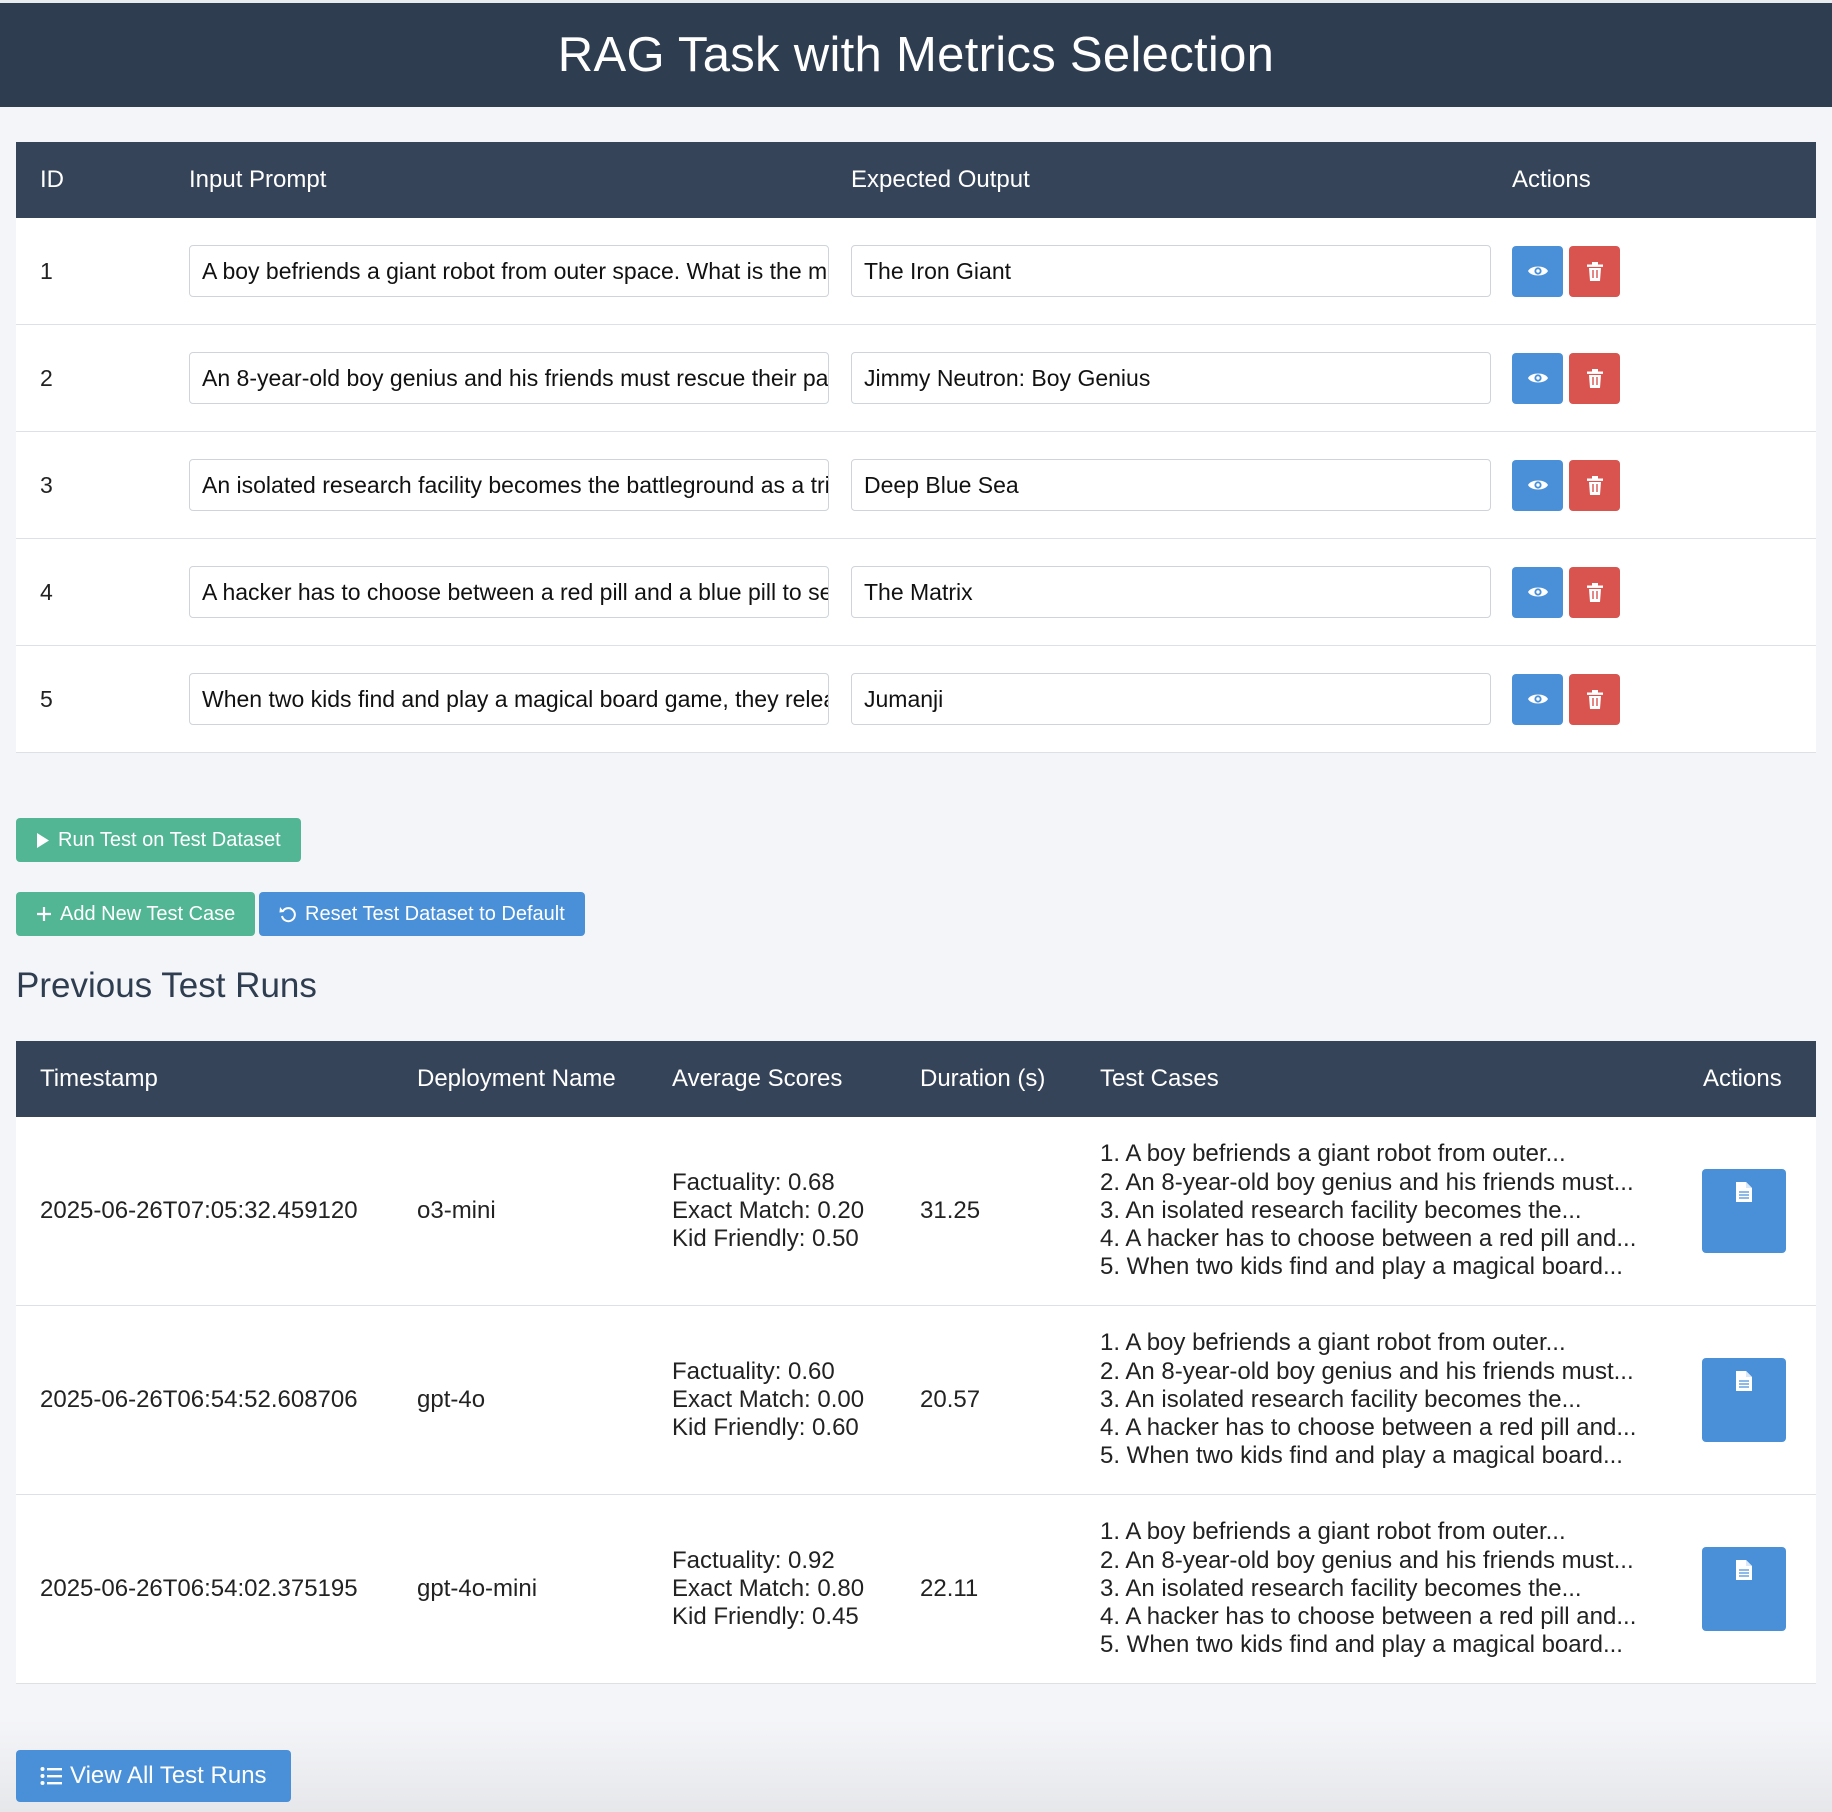 The width and height of the screenshot is (1832, 1812). What do you see at coordinates (1171, 485) in the screenshot?
I see `expected-output-field: Deep Blue Sea` at bounding box center [1171, 485].